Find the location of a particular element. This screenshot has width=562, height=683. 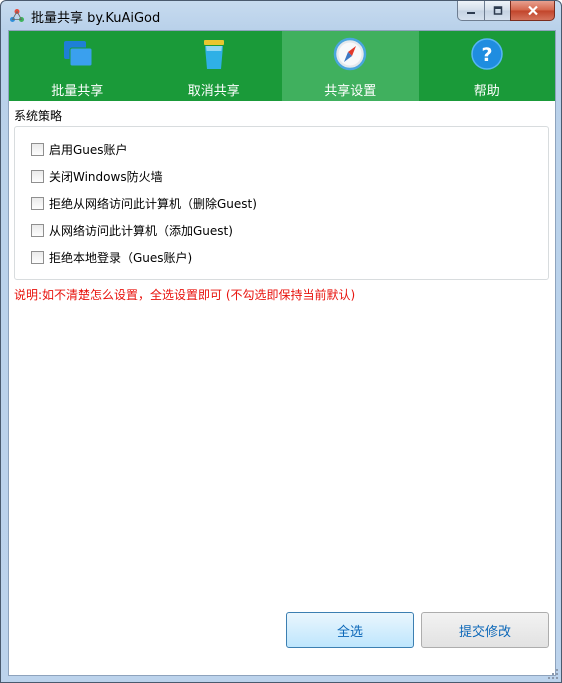

help-question-icon: ? is located at coordinates (487, 54).